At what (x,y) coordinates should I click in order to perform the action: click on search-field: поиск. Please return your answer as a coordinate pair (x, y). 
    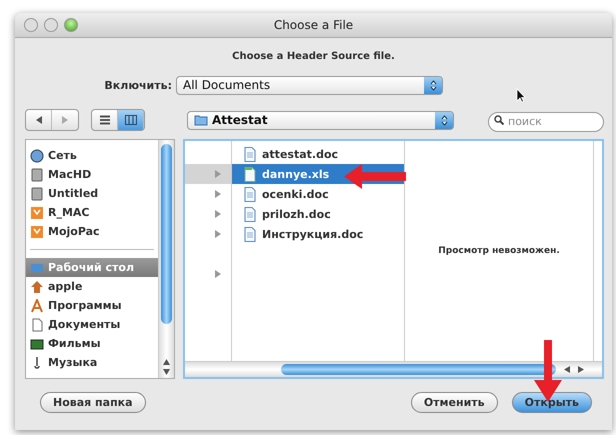
    Looking at the image, I should click on (546, 122).